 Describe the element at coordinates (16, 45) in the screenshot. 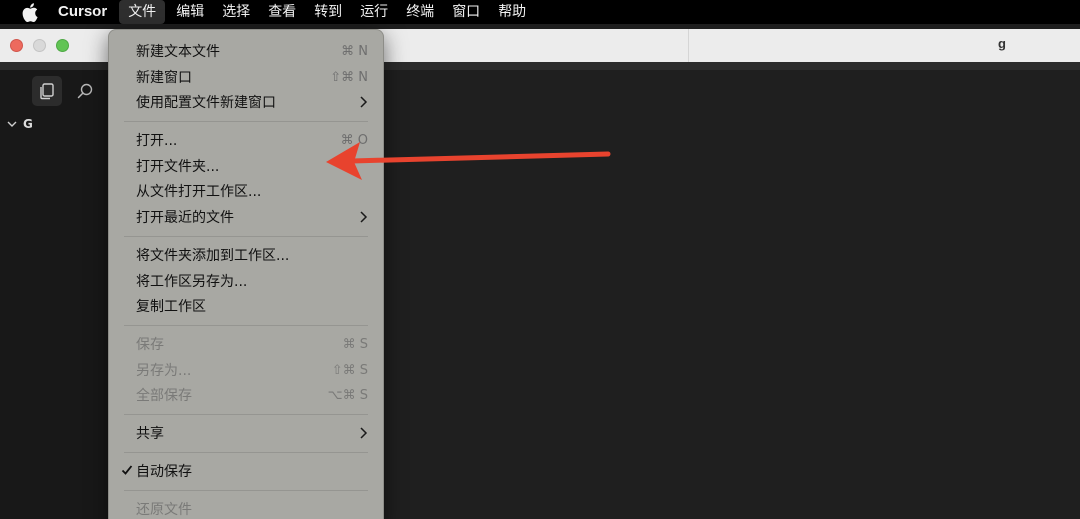

I see `close-window-button` at that location.